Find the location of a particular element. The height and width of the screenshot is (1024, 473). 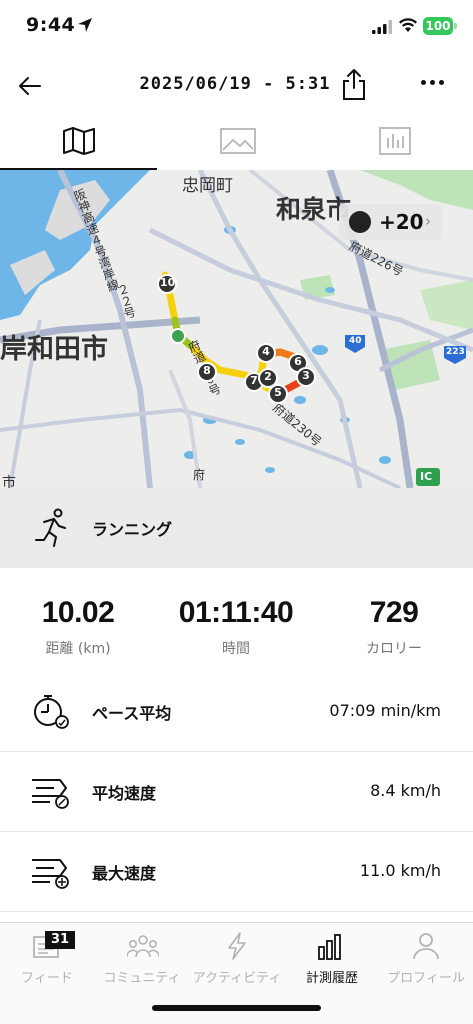

distance-value: 10.02 is located at coordinates (78, 612).